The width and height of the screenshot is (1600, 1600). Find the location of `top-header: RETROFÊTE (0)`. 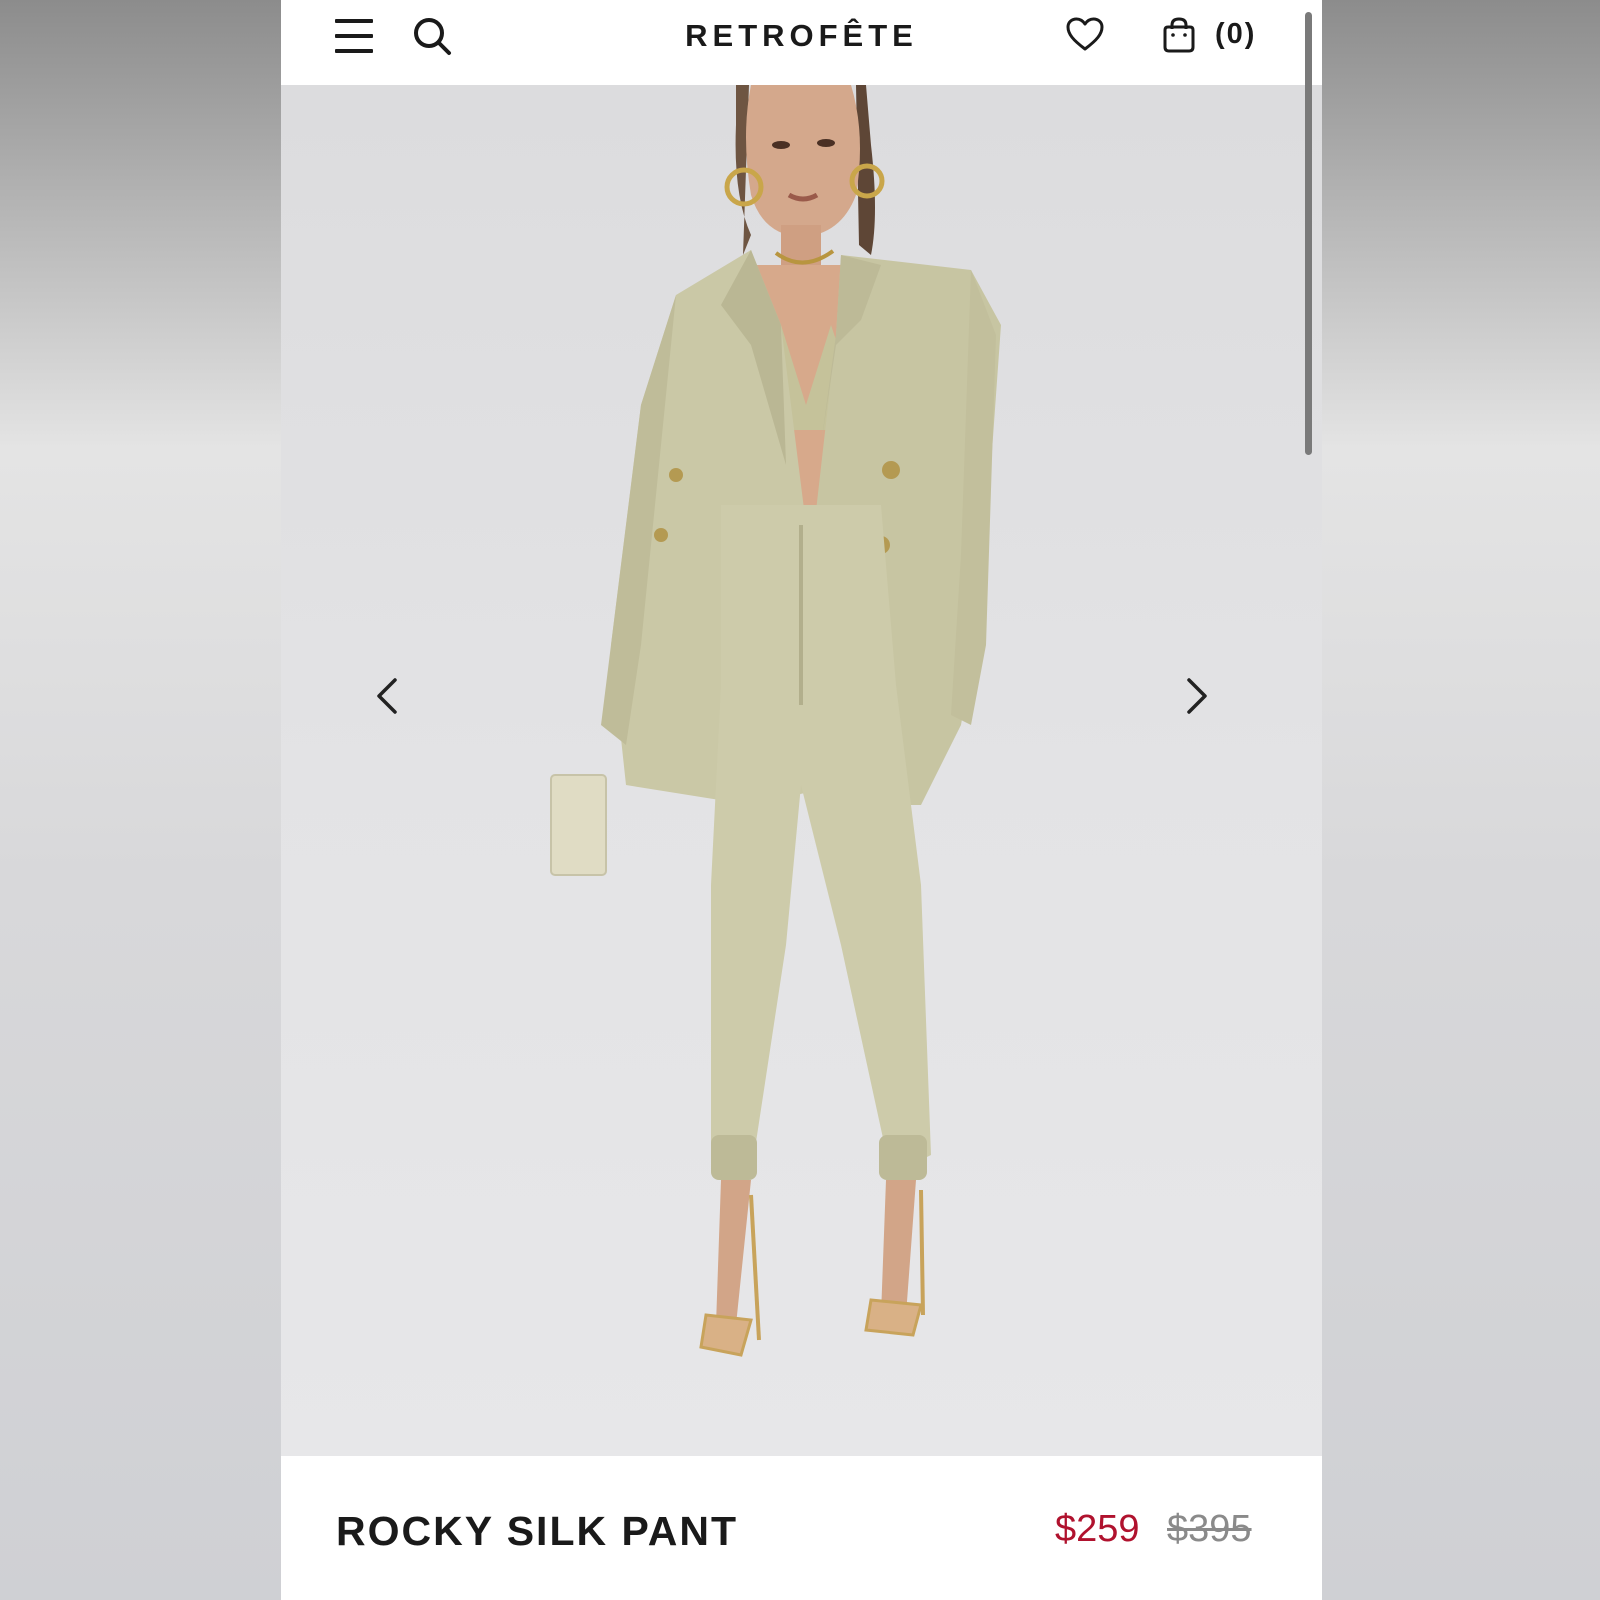

top-header: RETROFÊTE (0) is located at coordinates (801, 42).